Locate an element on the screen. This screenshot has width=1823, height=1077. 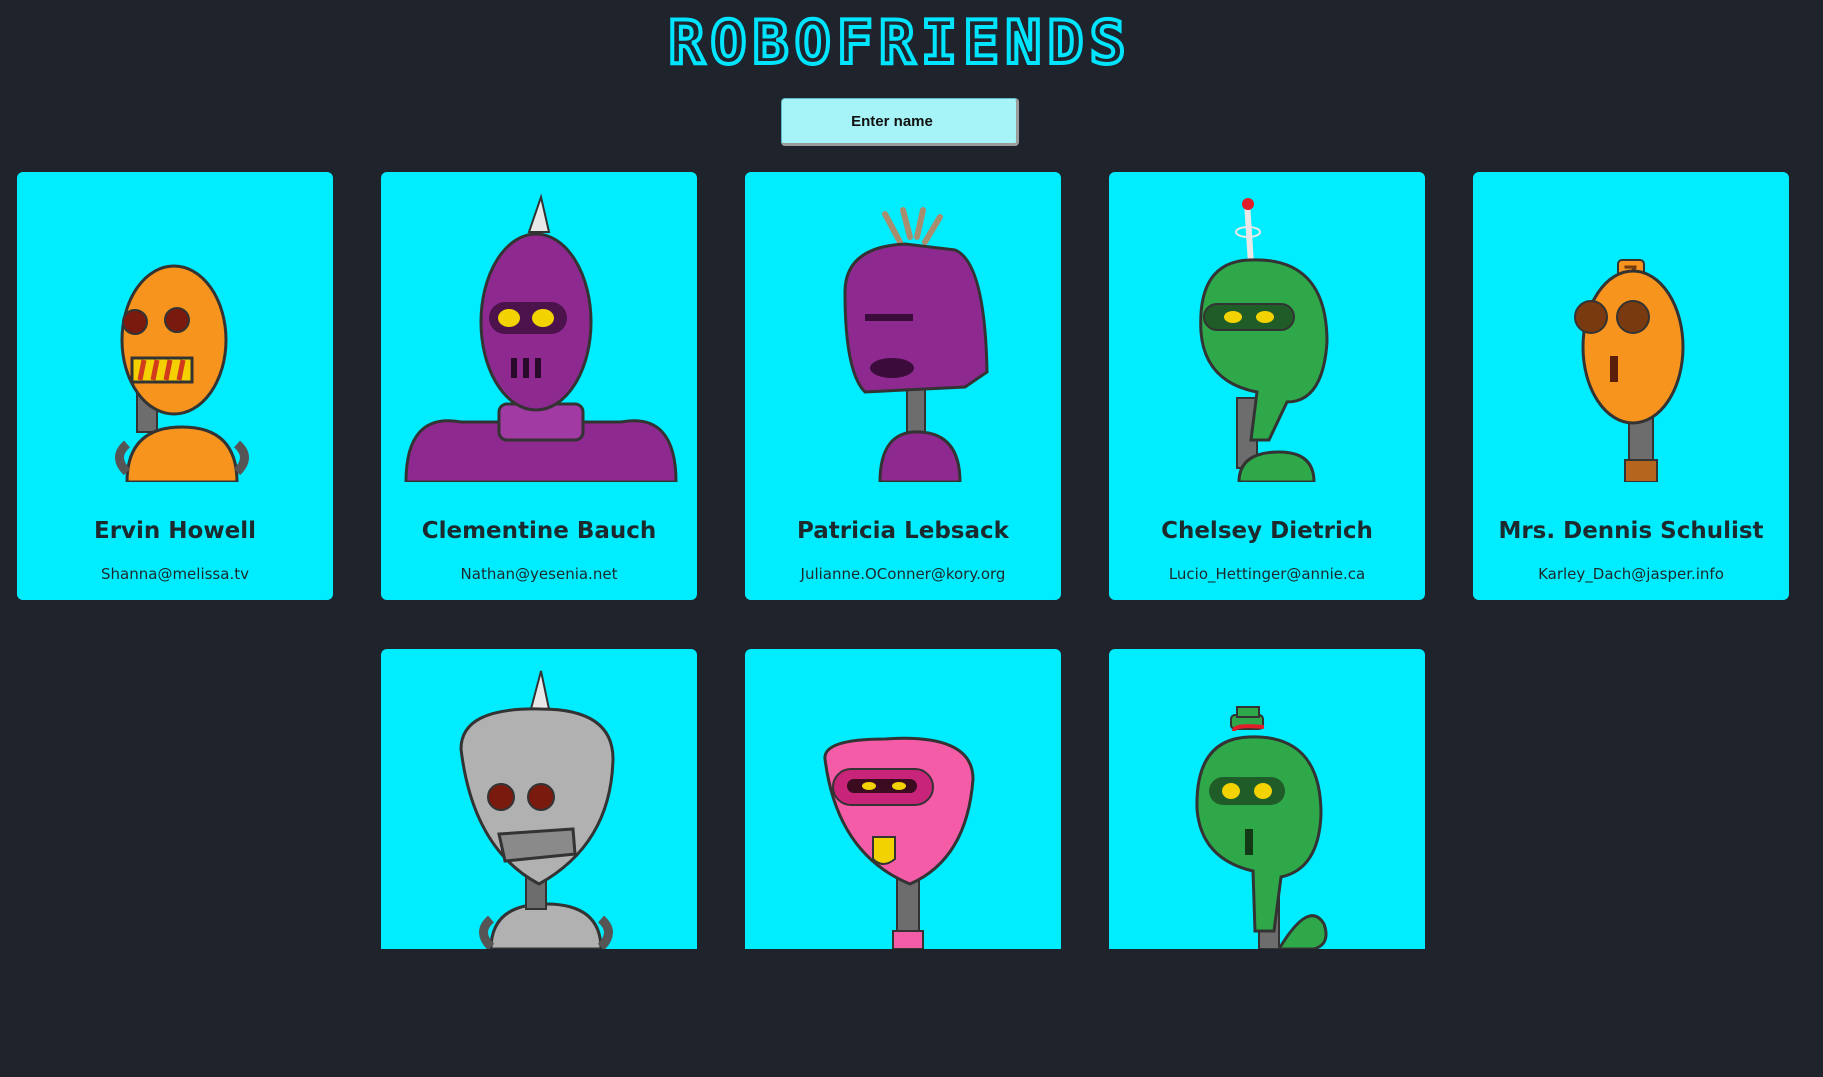
robot-name: Clementine Bauch is located at coordinates (539, 531).